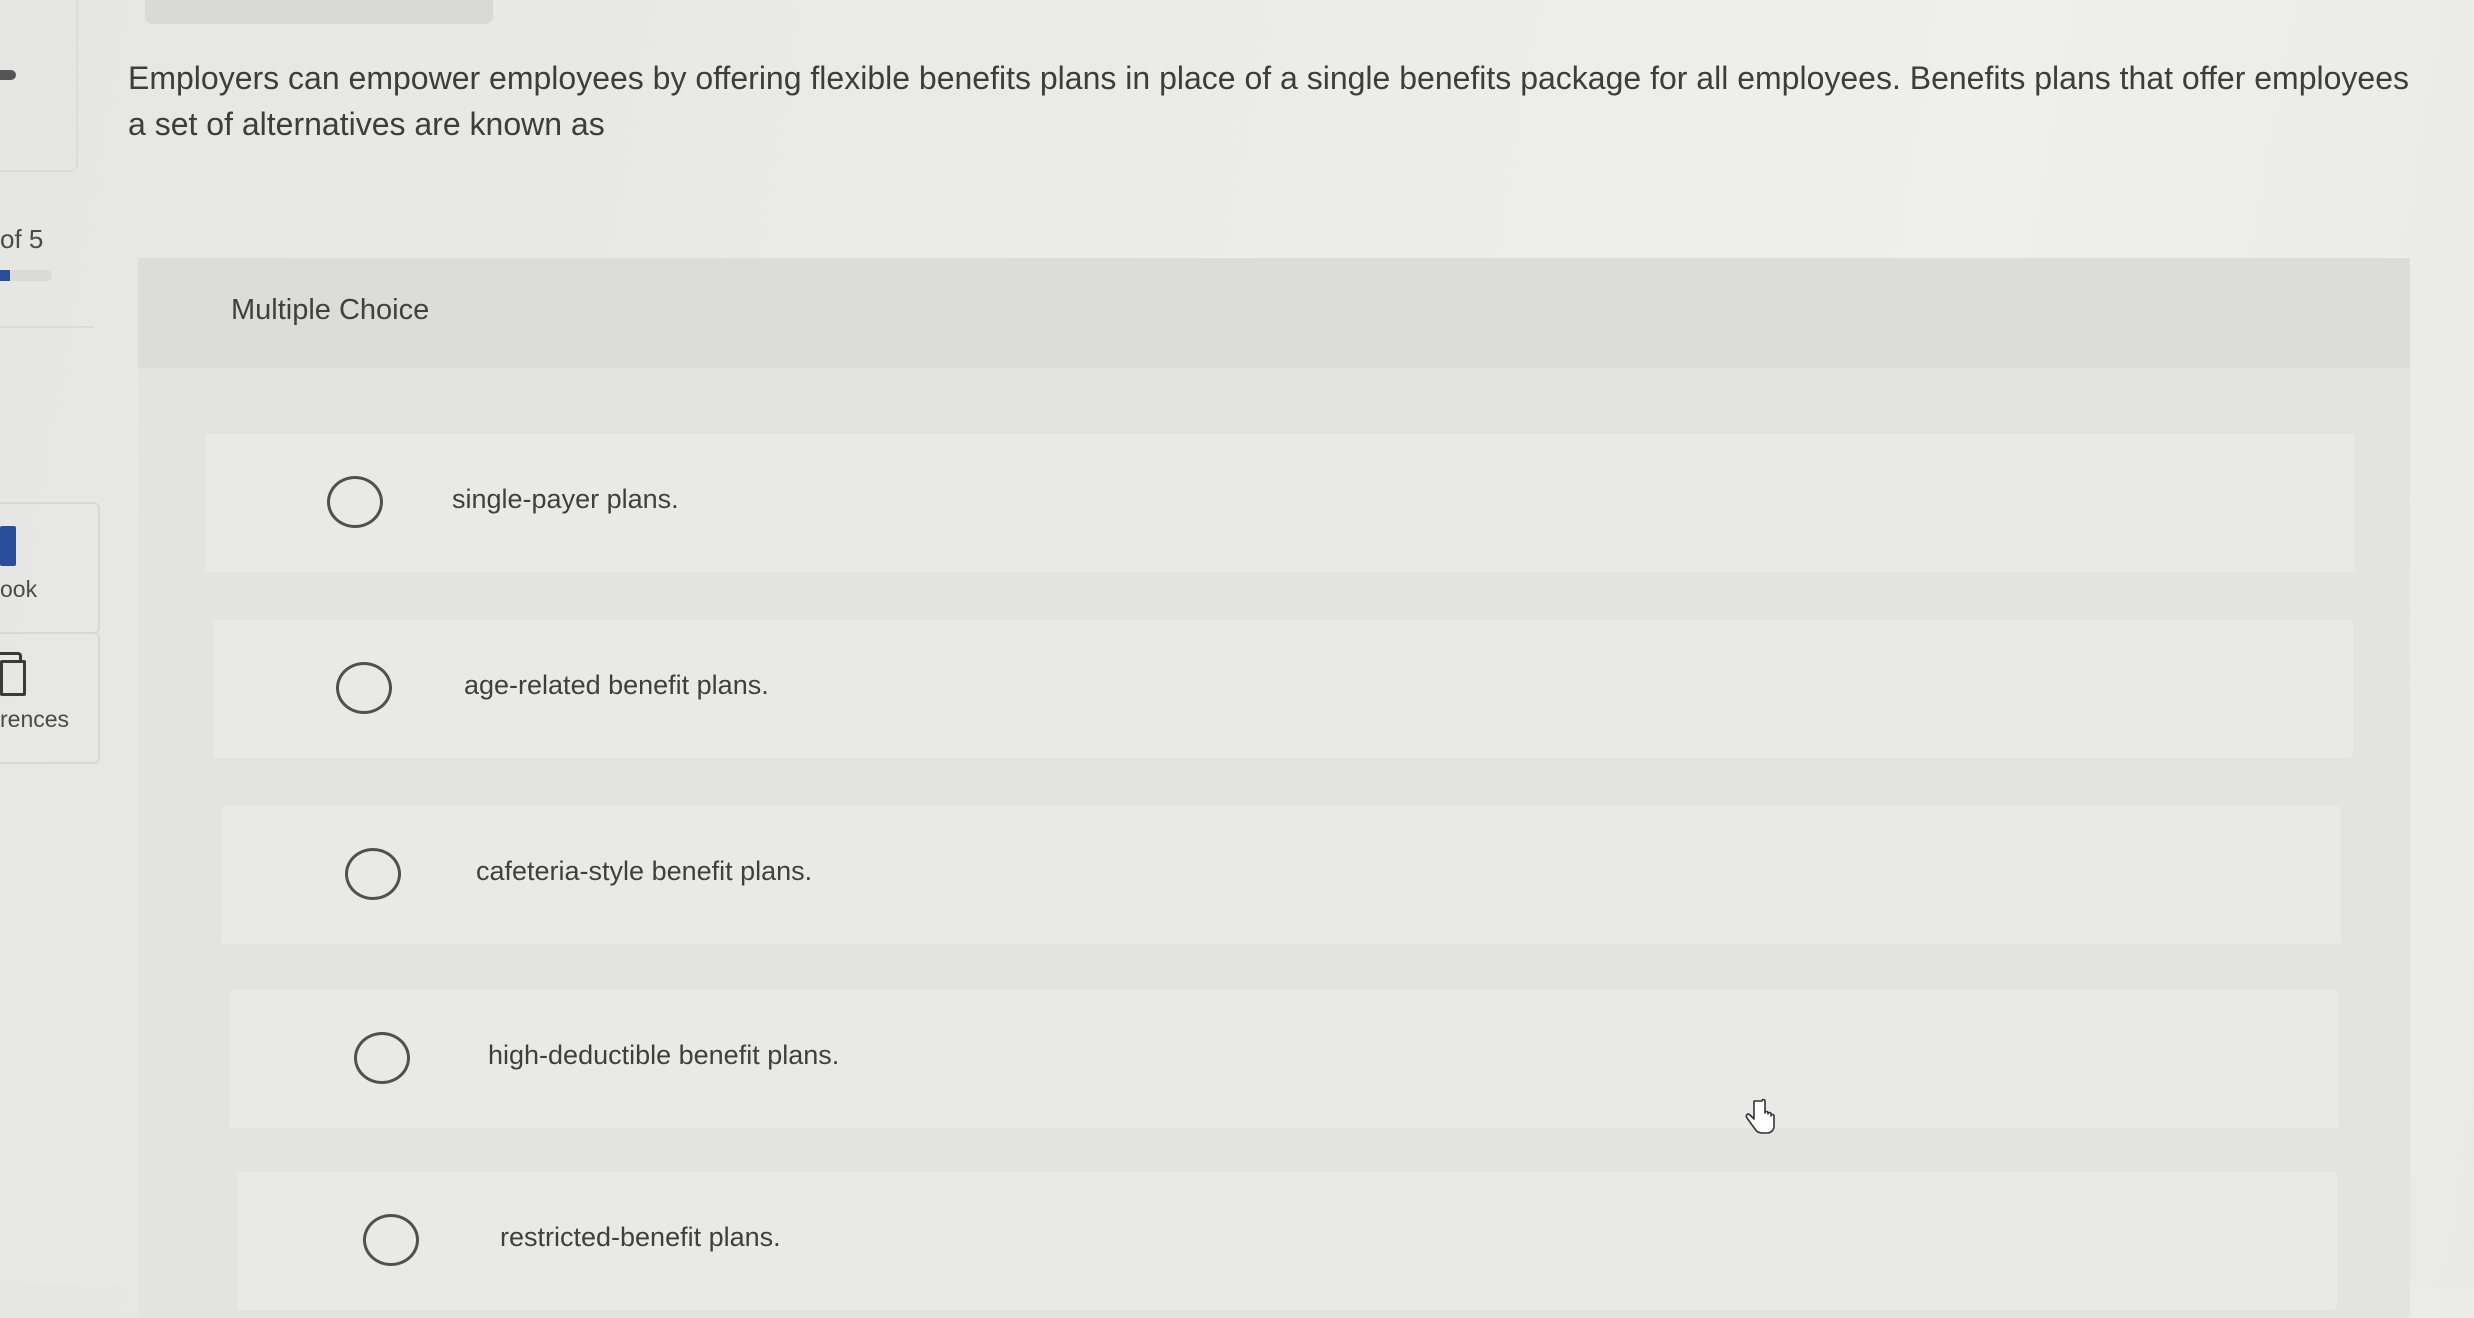 The image size is (2474, 1318). What do you see at coordinates (26, 275) in the screenshot?
I see `question-progress-bar` at bounding box center [26, 275].